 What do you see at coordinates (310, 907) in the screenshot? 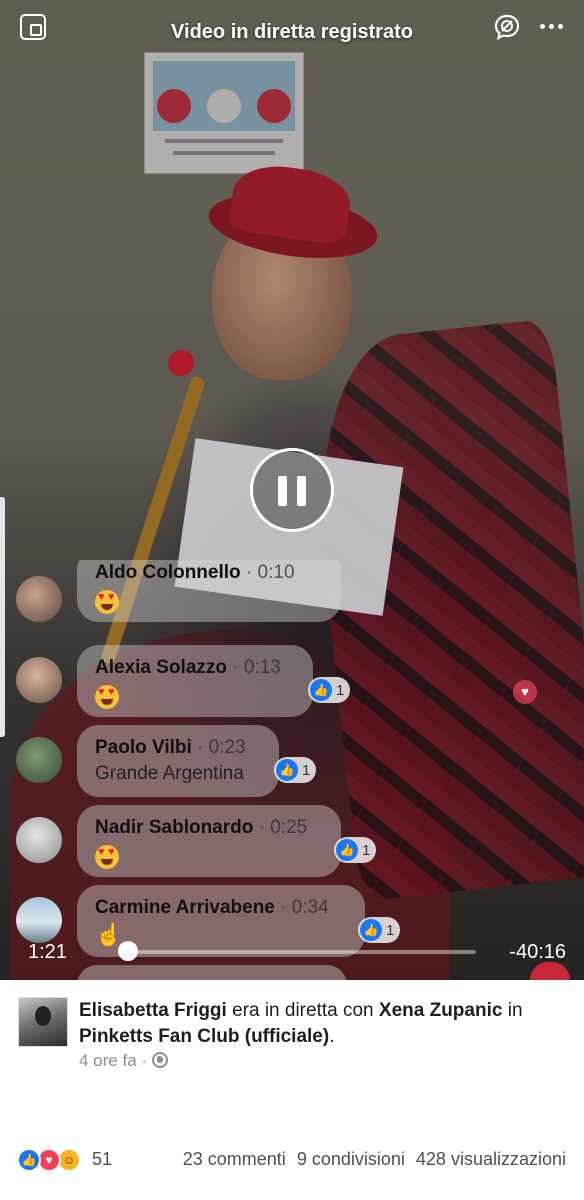
I see `comment-time: 0:34` at bounding box center [310, 907].